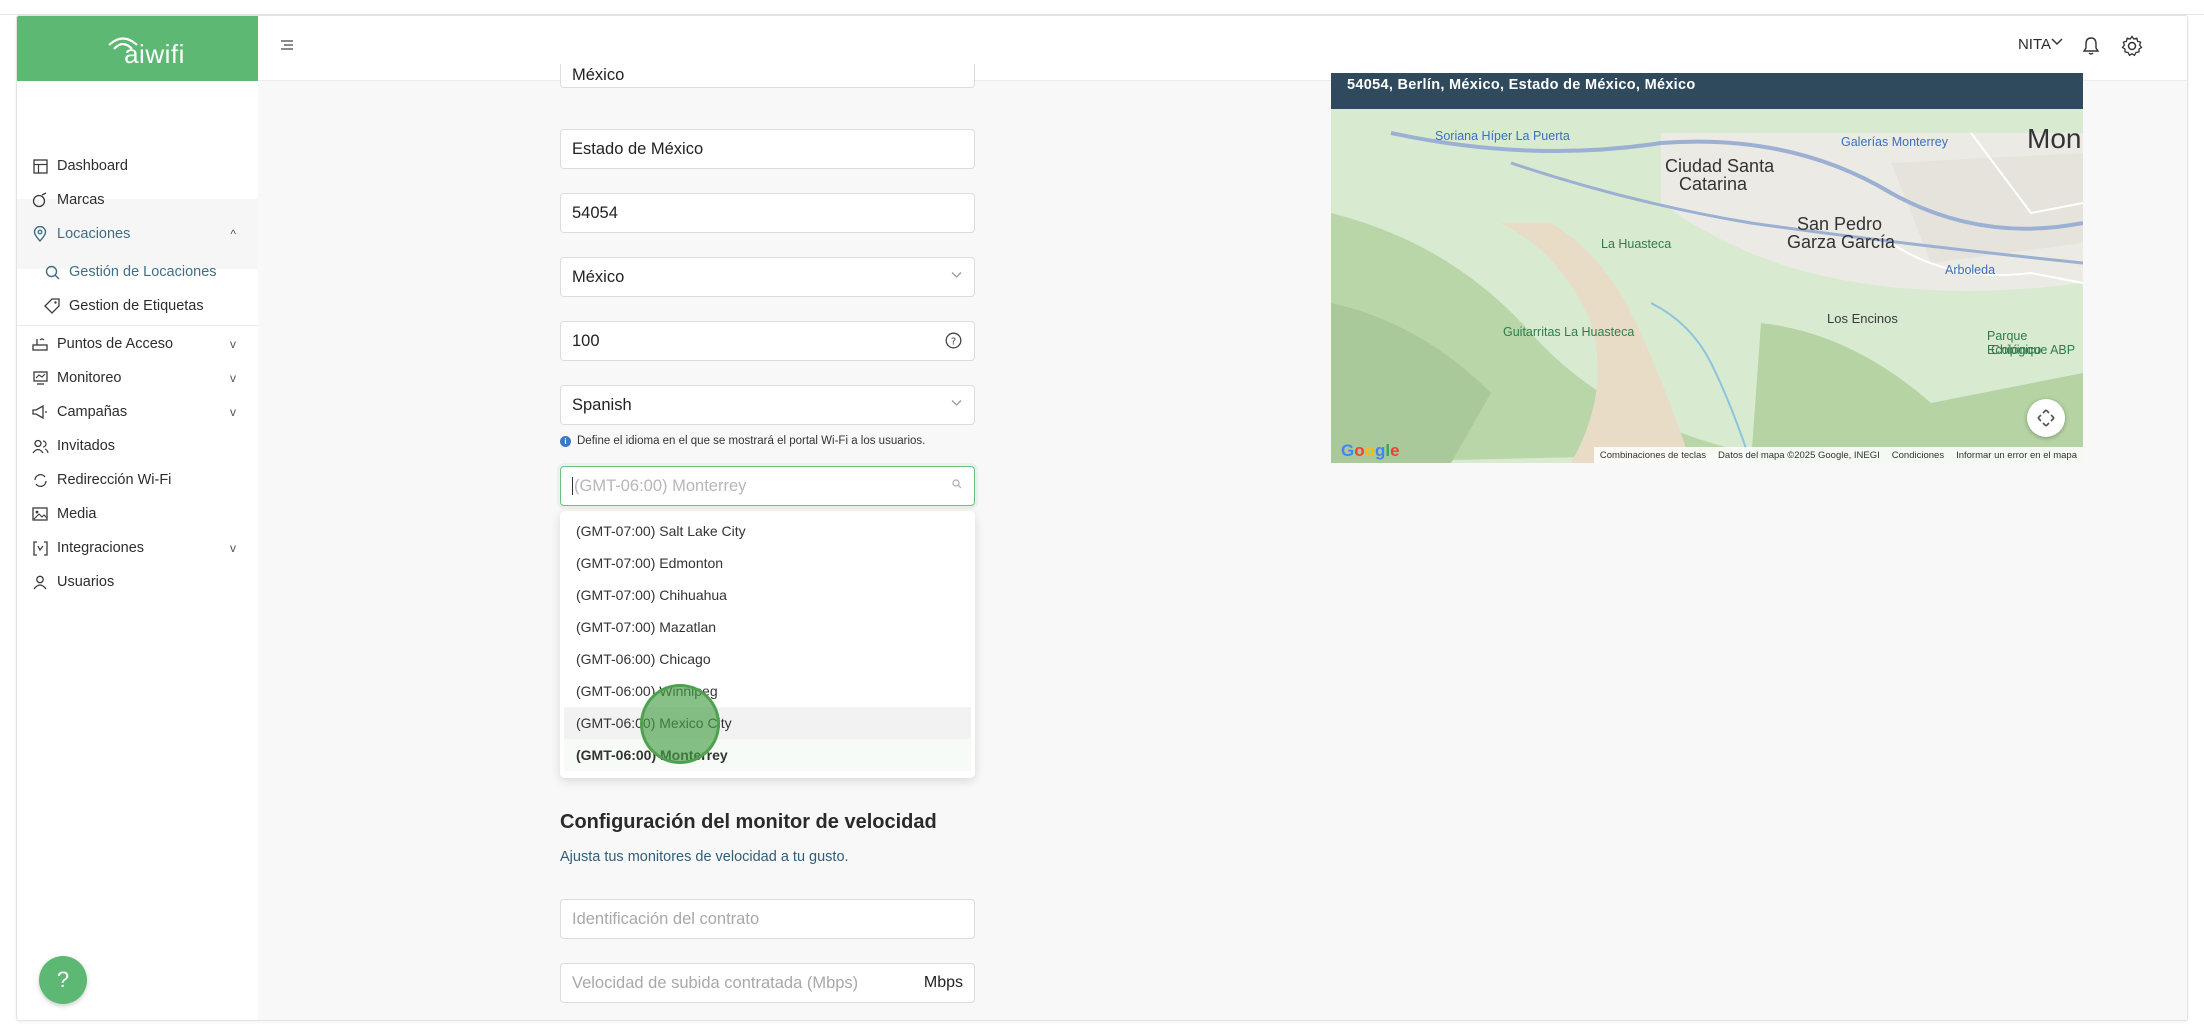  I want to click on sidebar-item-label: Locaciones, so click(94, 234).